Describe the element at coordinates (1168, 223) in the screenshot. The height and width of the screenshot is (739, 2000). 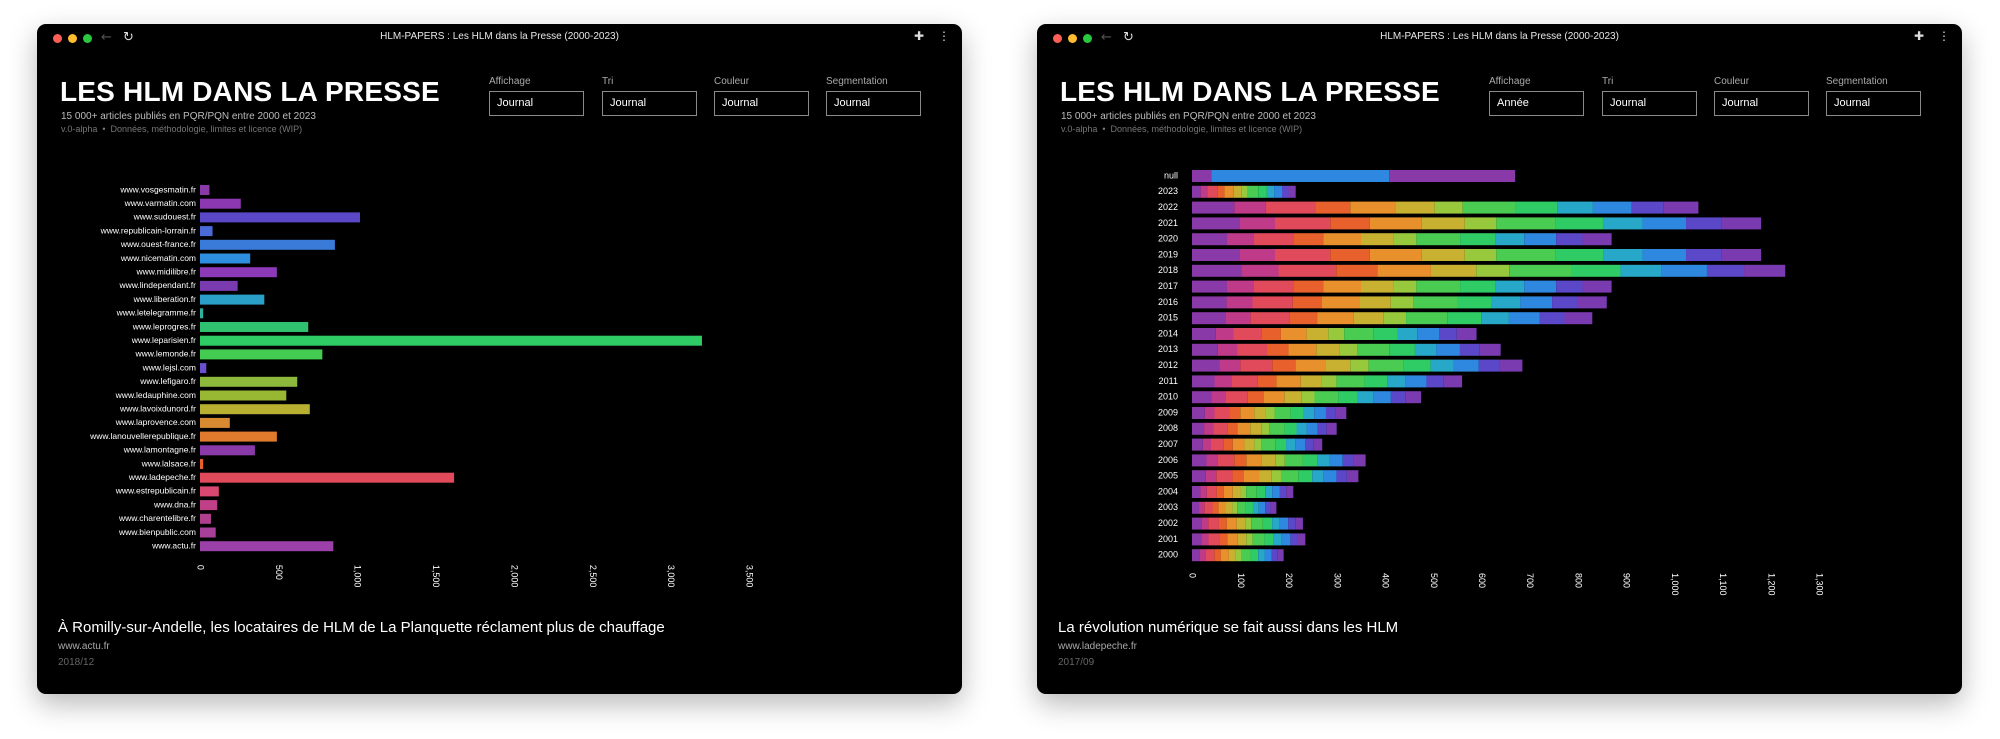
I see `category-label: 2021` at that location.